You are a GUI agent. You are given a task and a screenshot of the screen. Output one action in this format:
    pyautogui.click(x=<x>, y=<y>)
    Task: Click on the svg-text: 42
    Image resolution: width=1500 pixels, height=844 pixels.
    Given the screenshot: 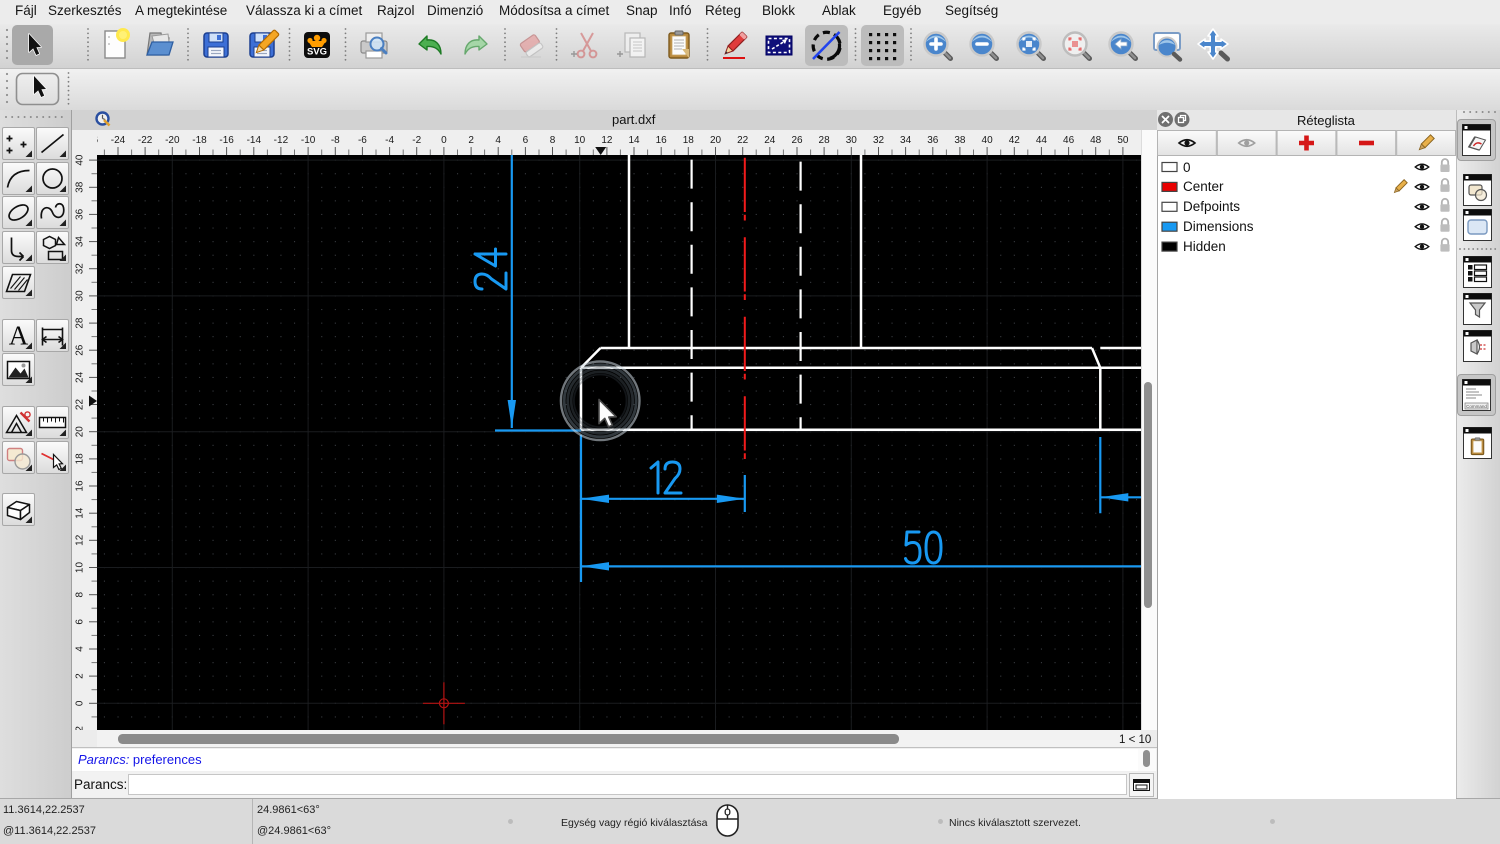 What is the action you would take?
    pyautogui.click(x=1015, y=140)
    